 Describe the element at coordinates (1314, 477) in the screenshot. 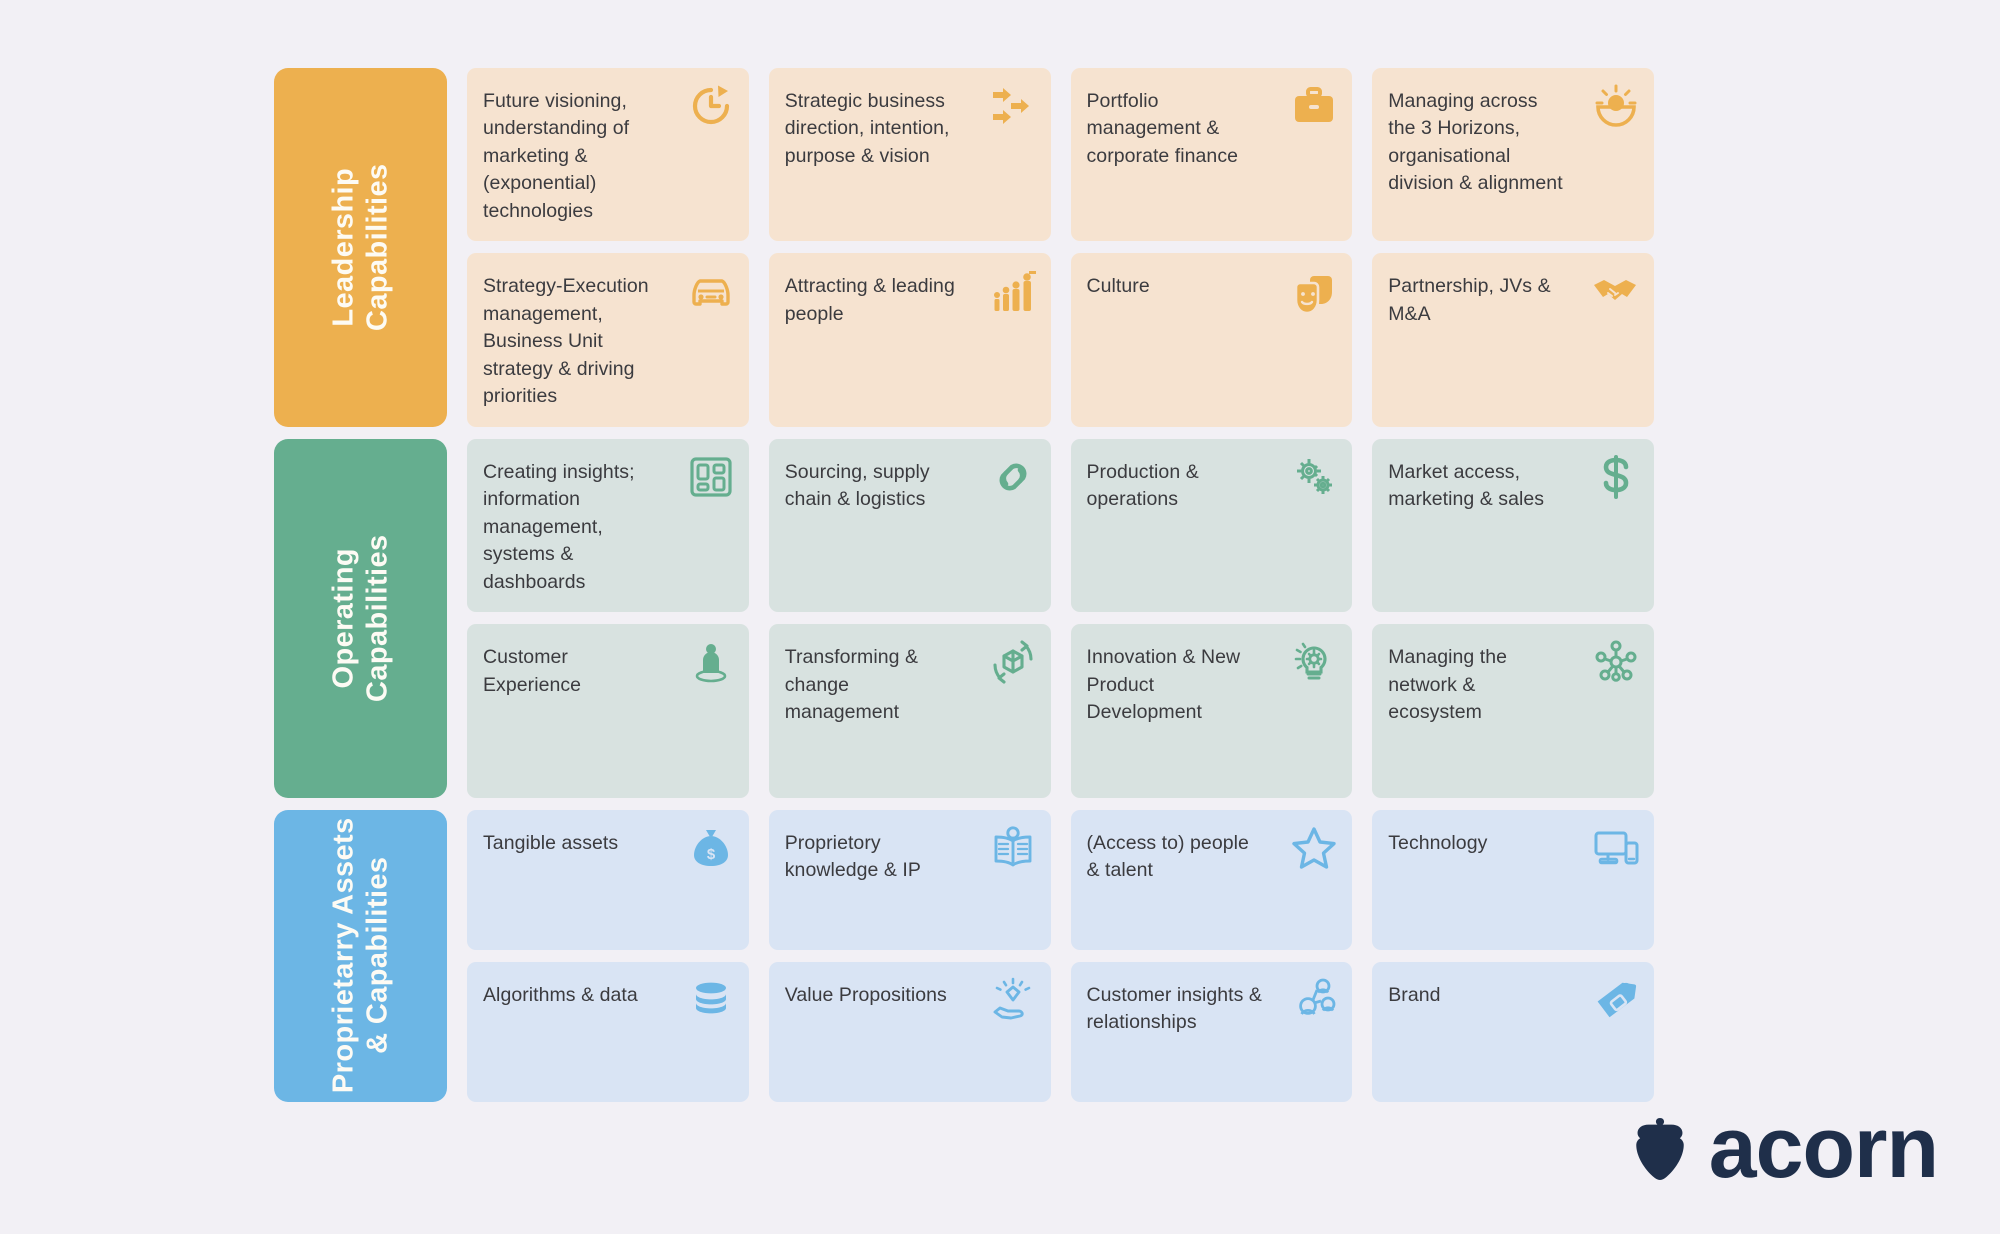

I see `gears-icon` at that location.